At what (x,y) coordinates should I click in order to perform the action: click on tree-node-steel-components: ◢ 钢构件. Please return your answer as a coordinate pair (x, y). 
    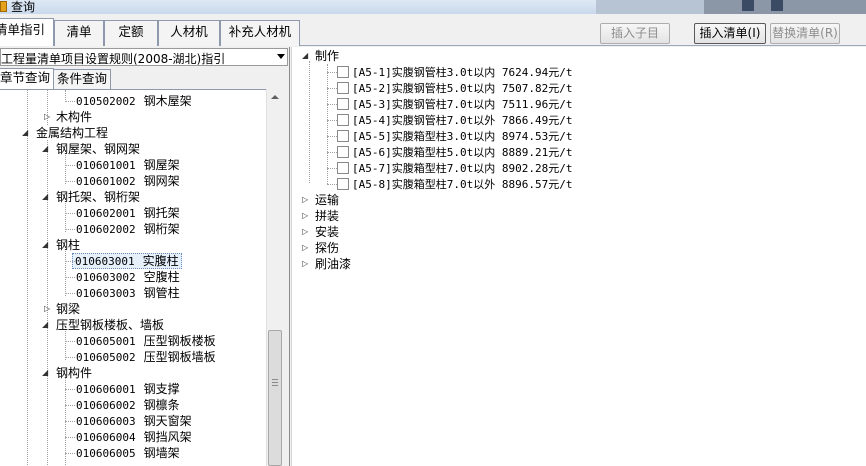
    Looking at the image, I should click on (67, 373).